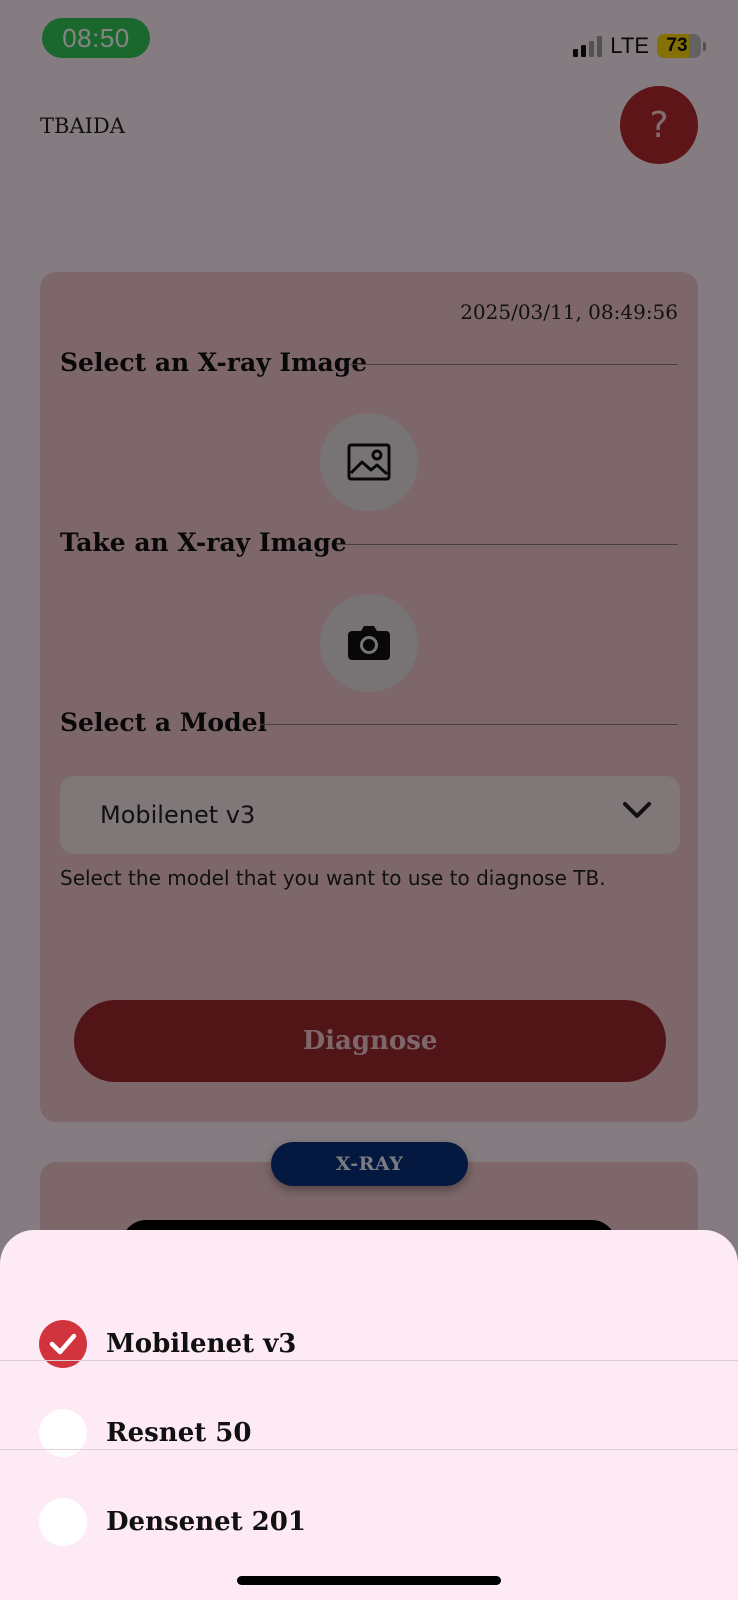  I want to click on model-option-resnet: Resnet 50, so click(369, 1433).